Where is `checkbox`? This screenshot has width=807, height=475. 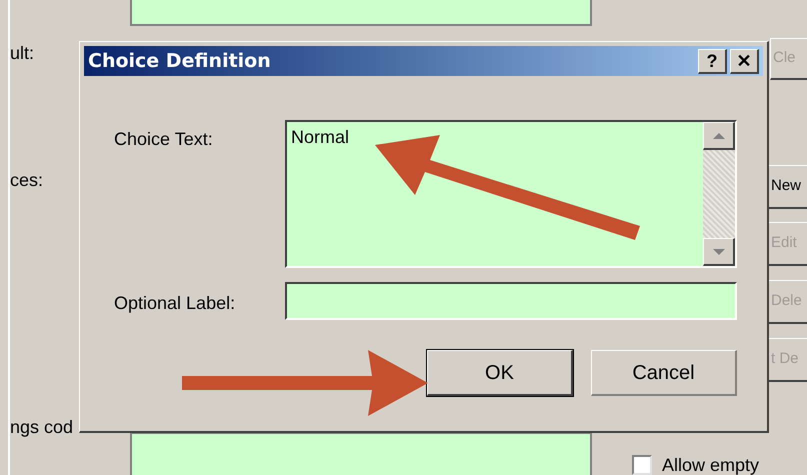 checkbox is located at coordinates (642, 465).